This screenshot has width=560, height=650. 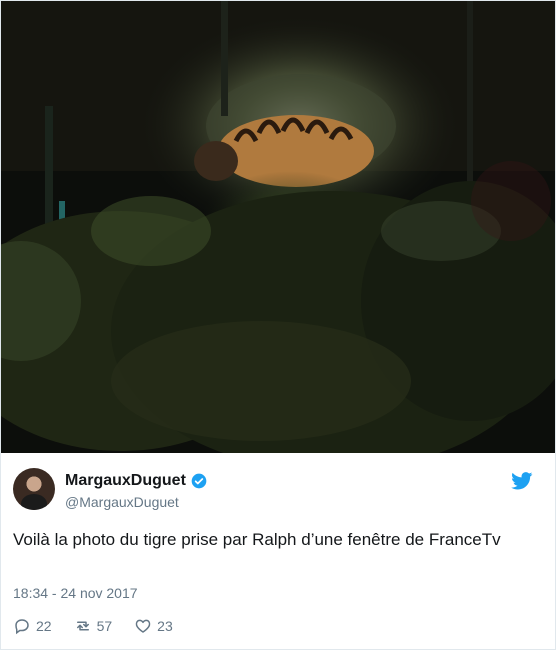 What do you see at coordinates (44, 626) in the screenshot?
I see `reply-count: 22` at bounding box center [44, 626].